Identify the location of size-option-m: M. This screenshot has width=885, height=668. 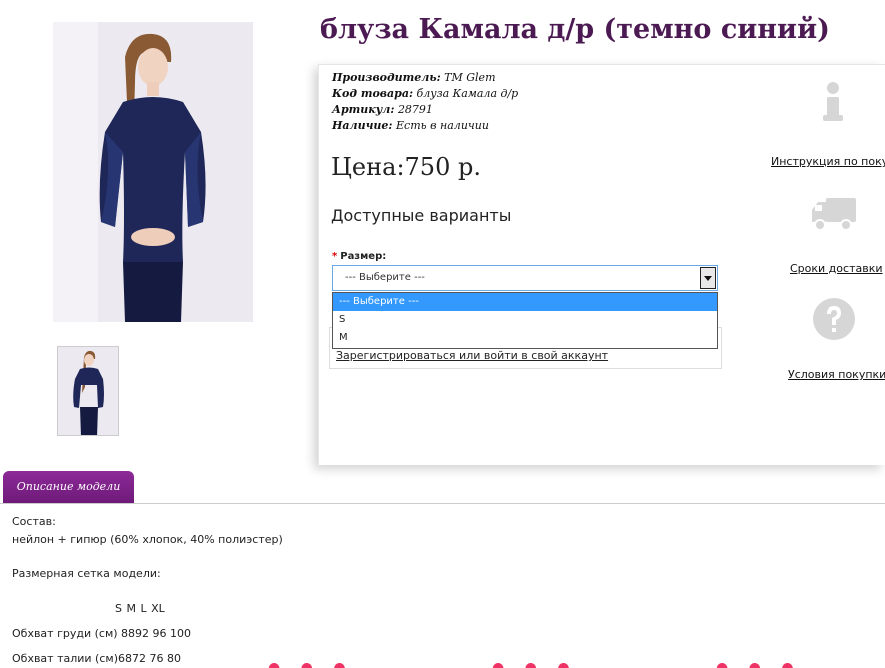
(525, 338).